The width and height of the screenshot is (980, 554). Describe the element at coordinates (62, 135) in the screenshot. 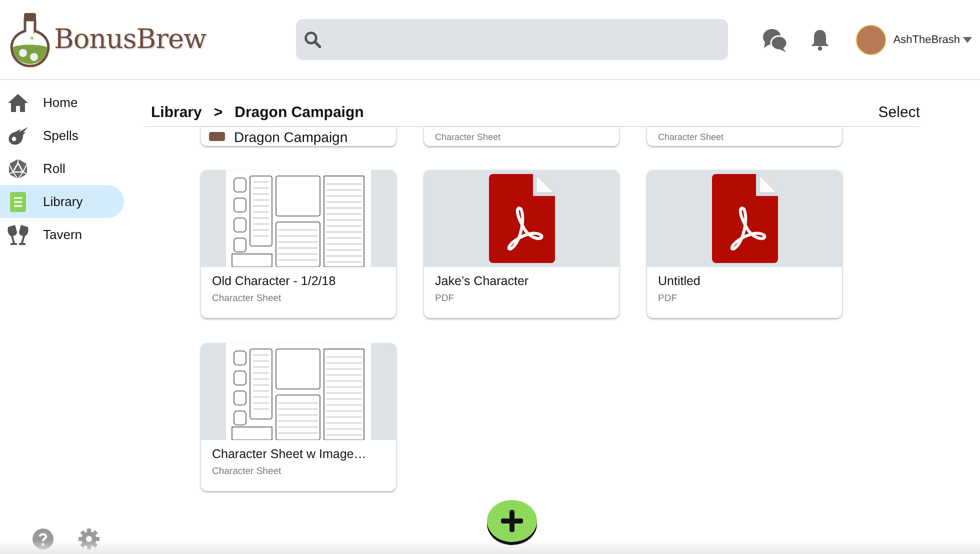

I see `sidebar-item: Spells` at that location.